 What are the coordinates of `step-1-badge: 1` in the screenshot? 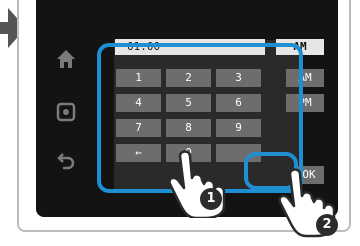 It's located at (211, 199).